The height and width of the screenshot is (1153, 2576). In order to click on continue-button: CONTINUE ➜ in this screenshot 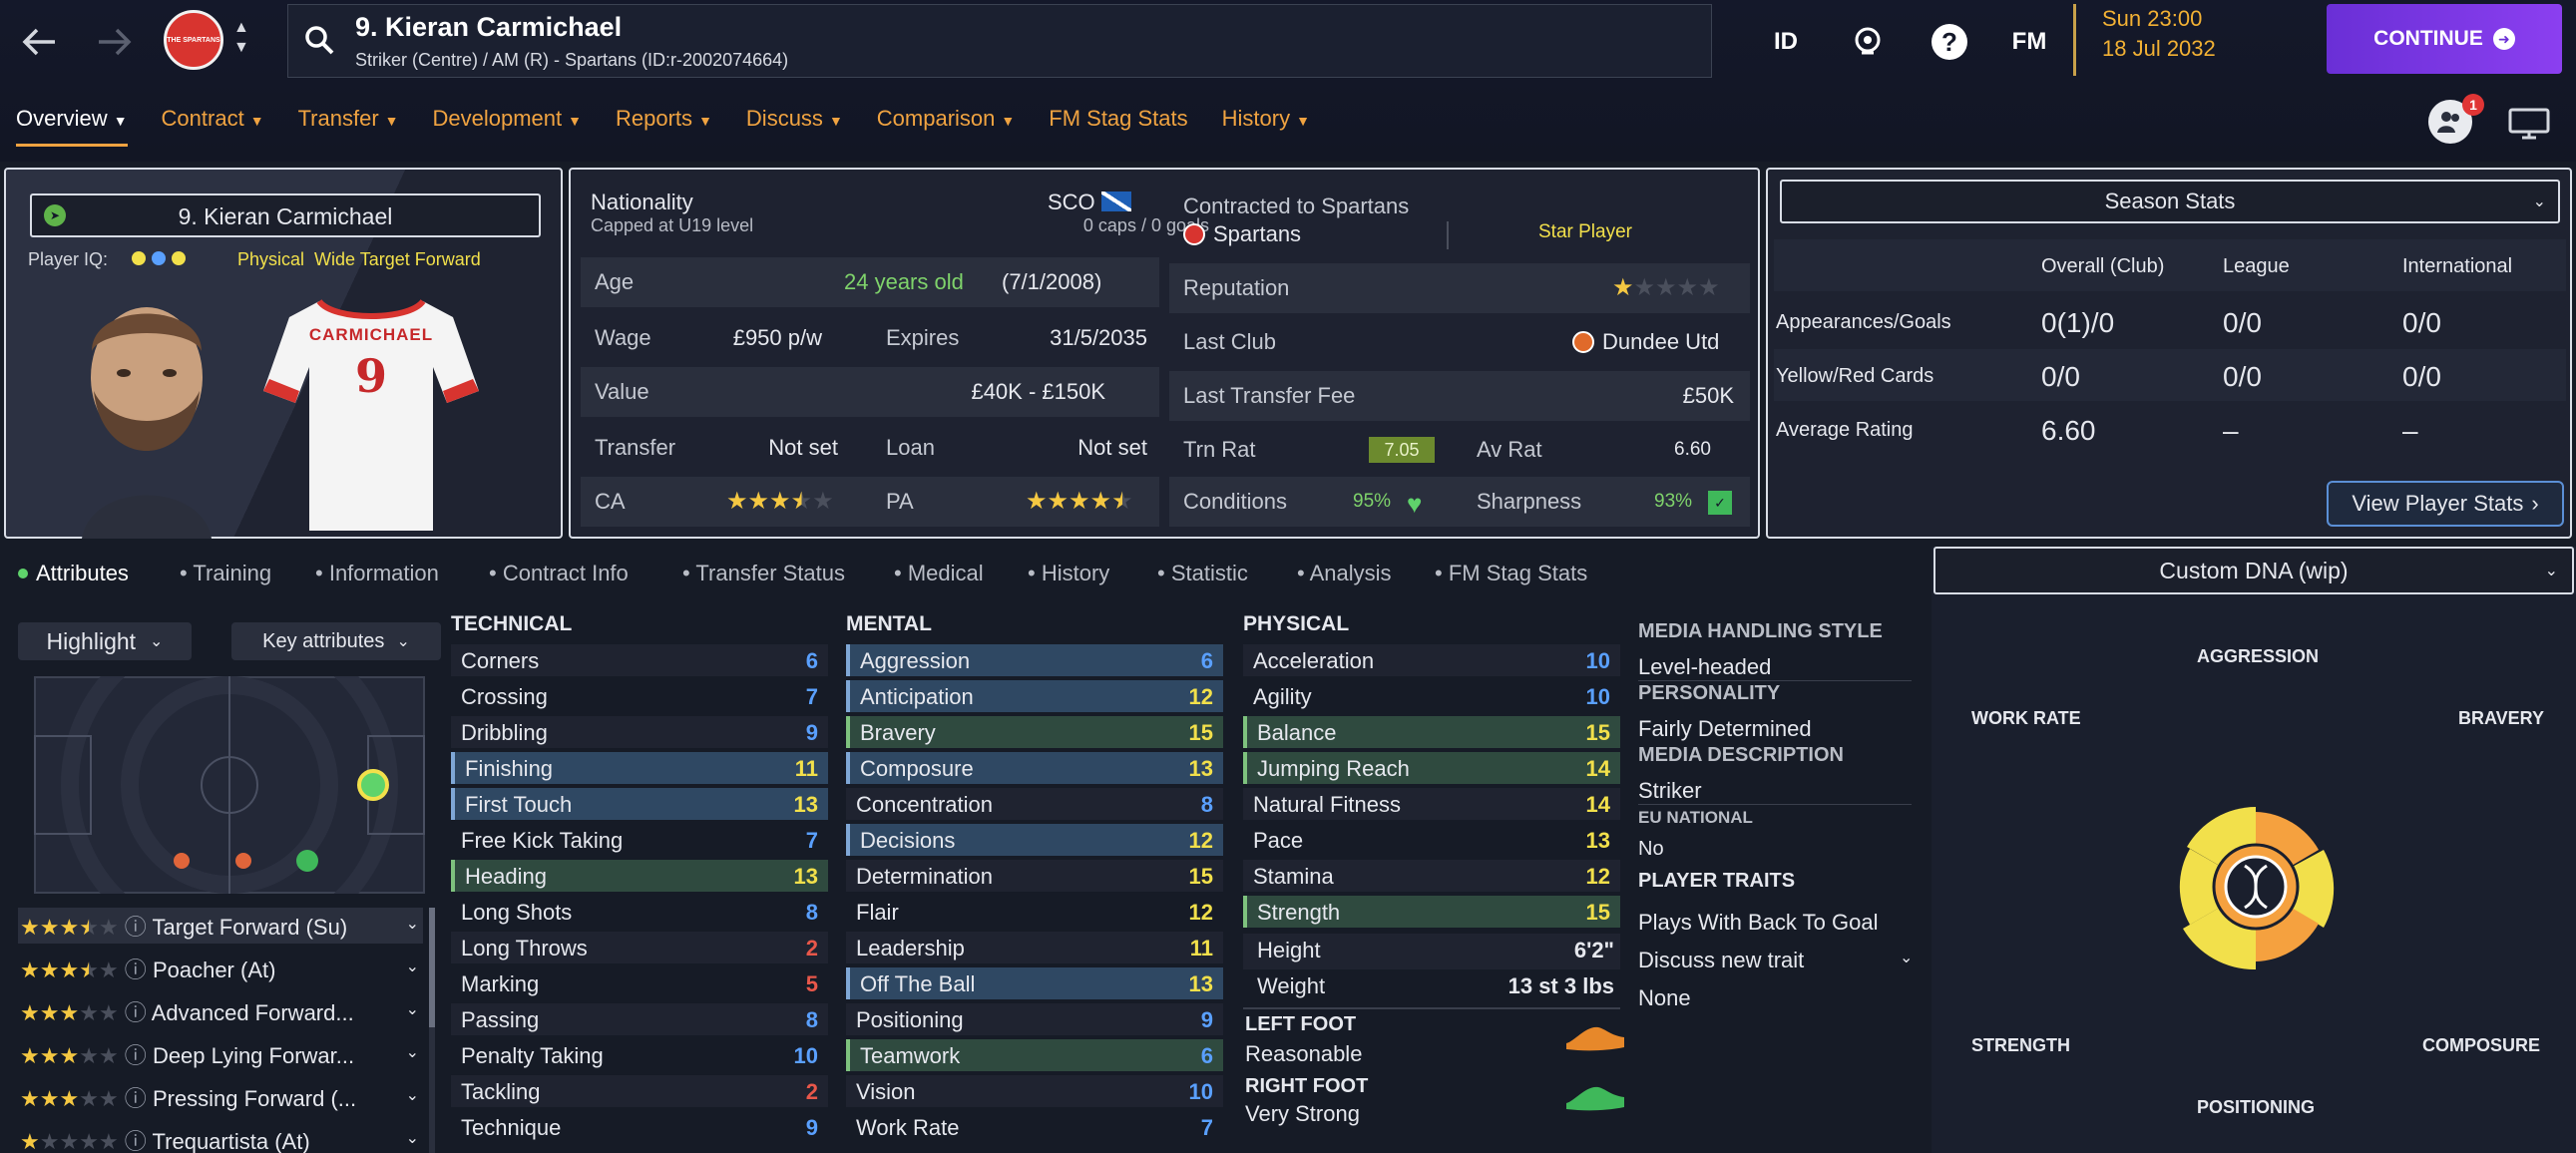, I will do `click(2444, 39)`.